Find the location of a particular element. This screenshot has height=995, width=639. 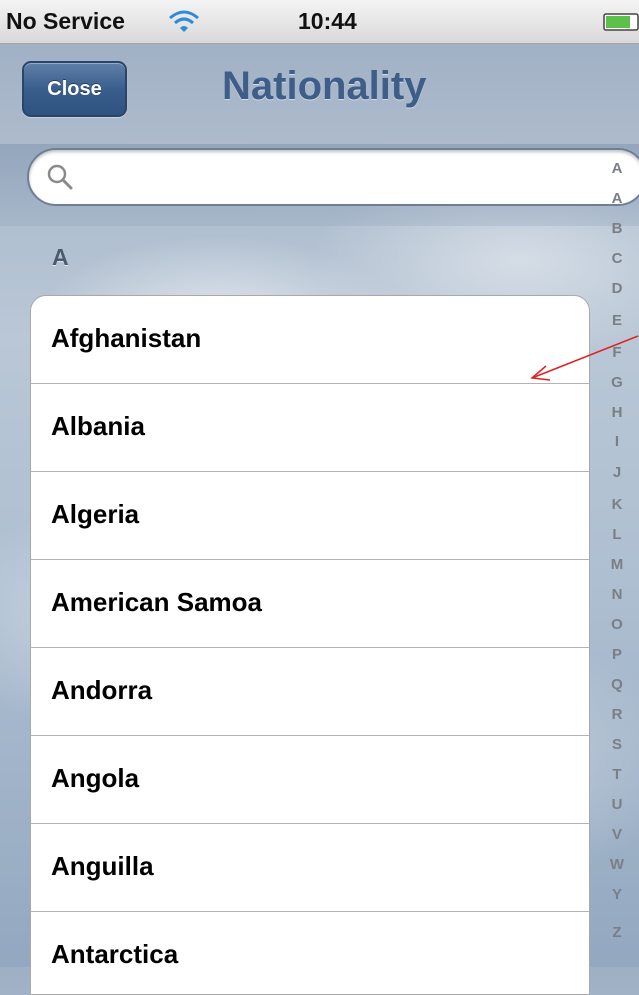

search-input is located at coordinates (347, 178).